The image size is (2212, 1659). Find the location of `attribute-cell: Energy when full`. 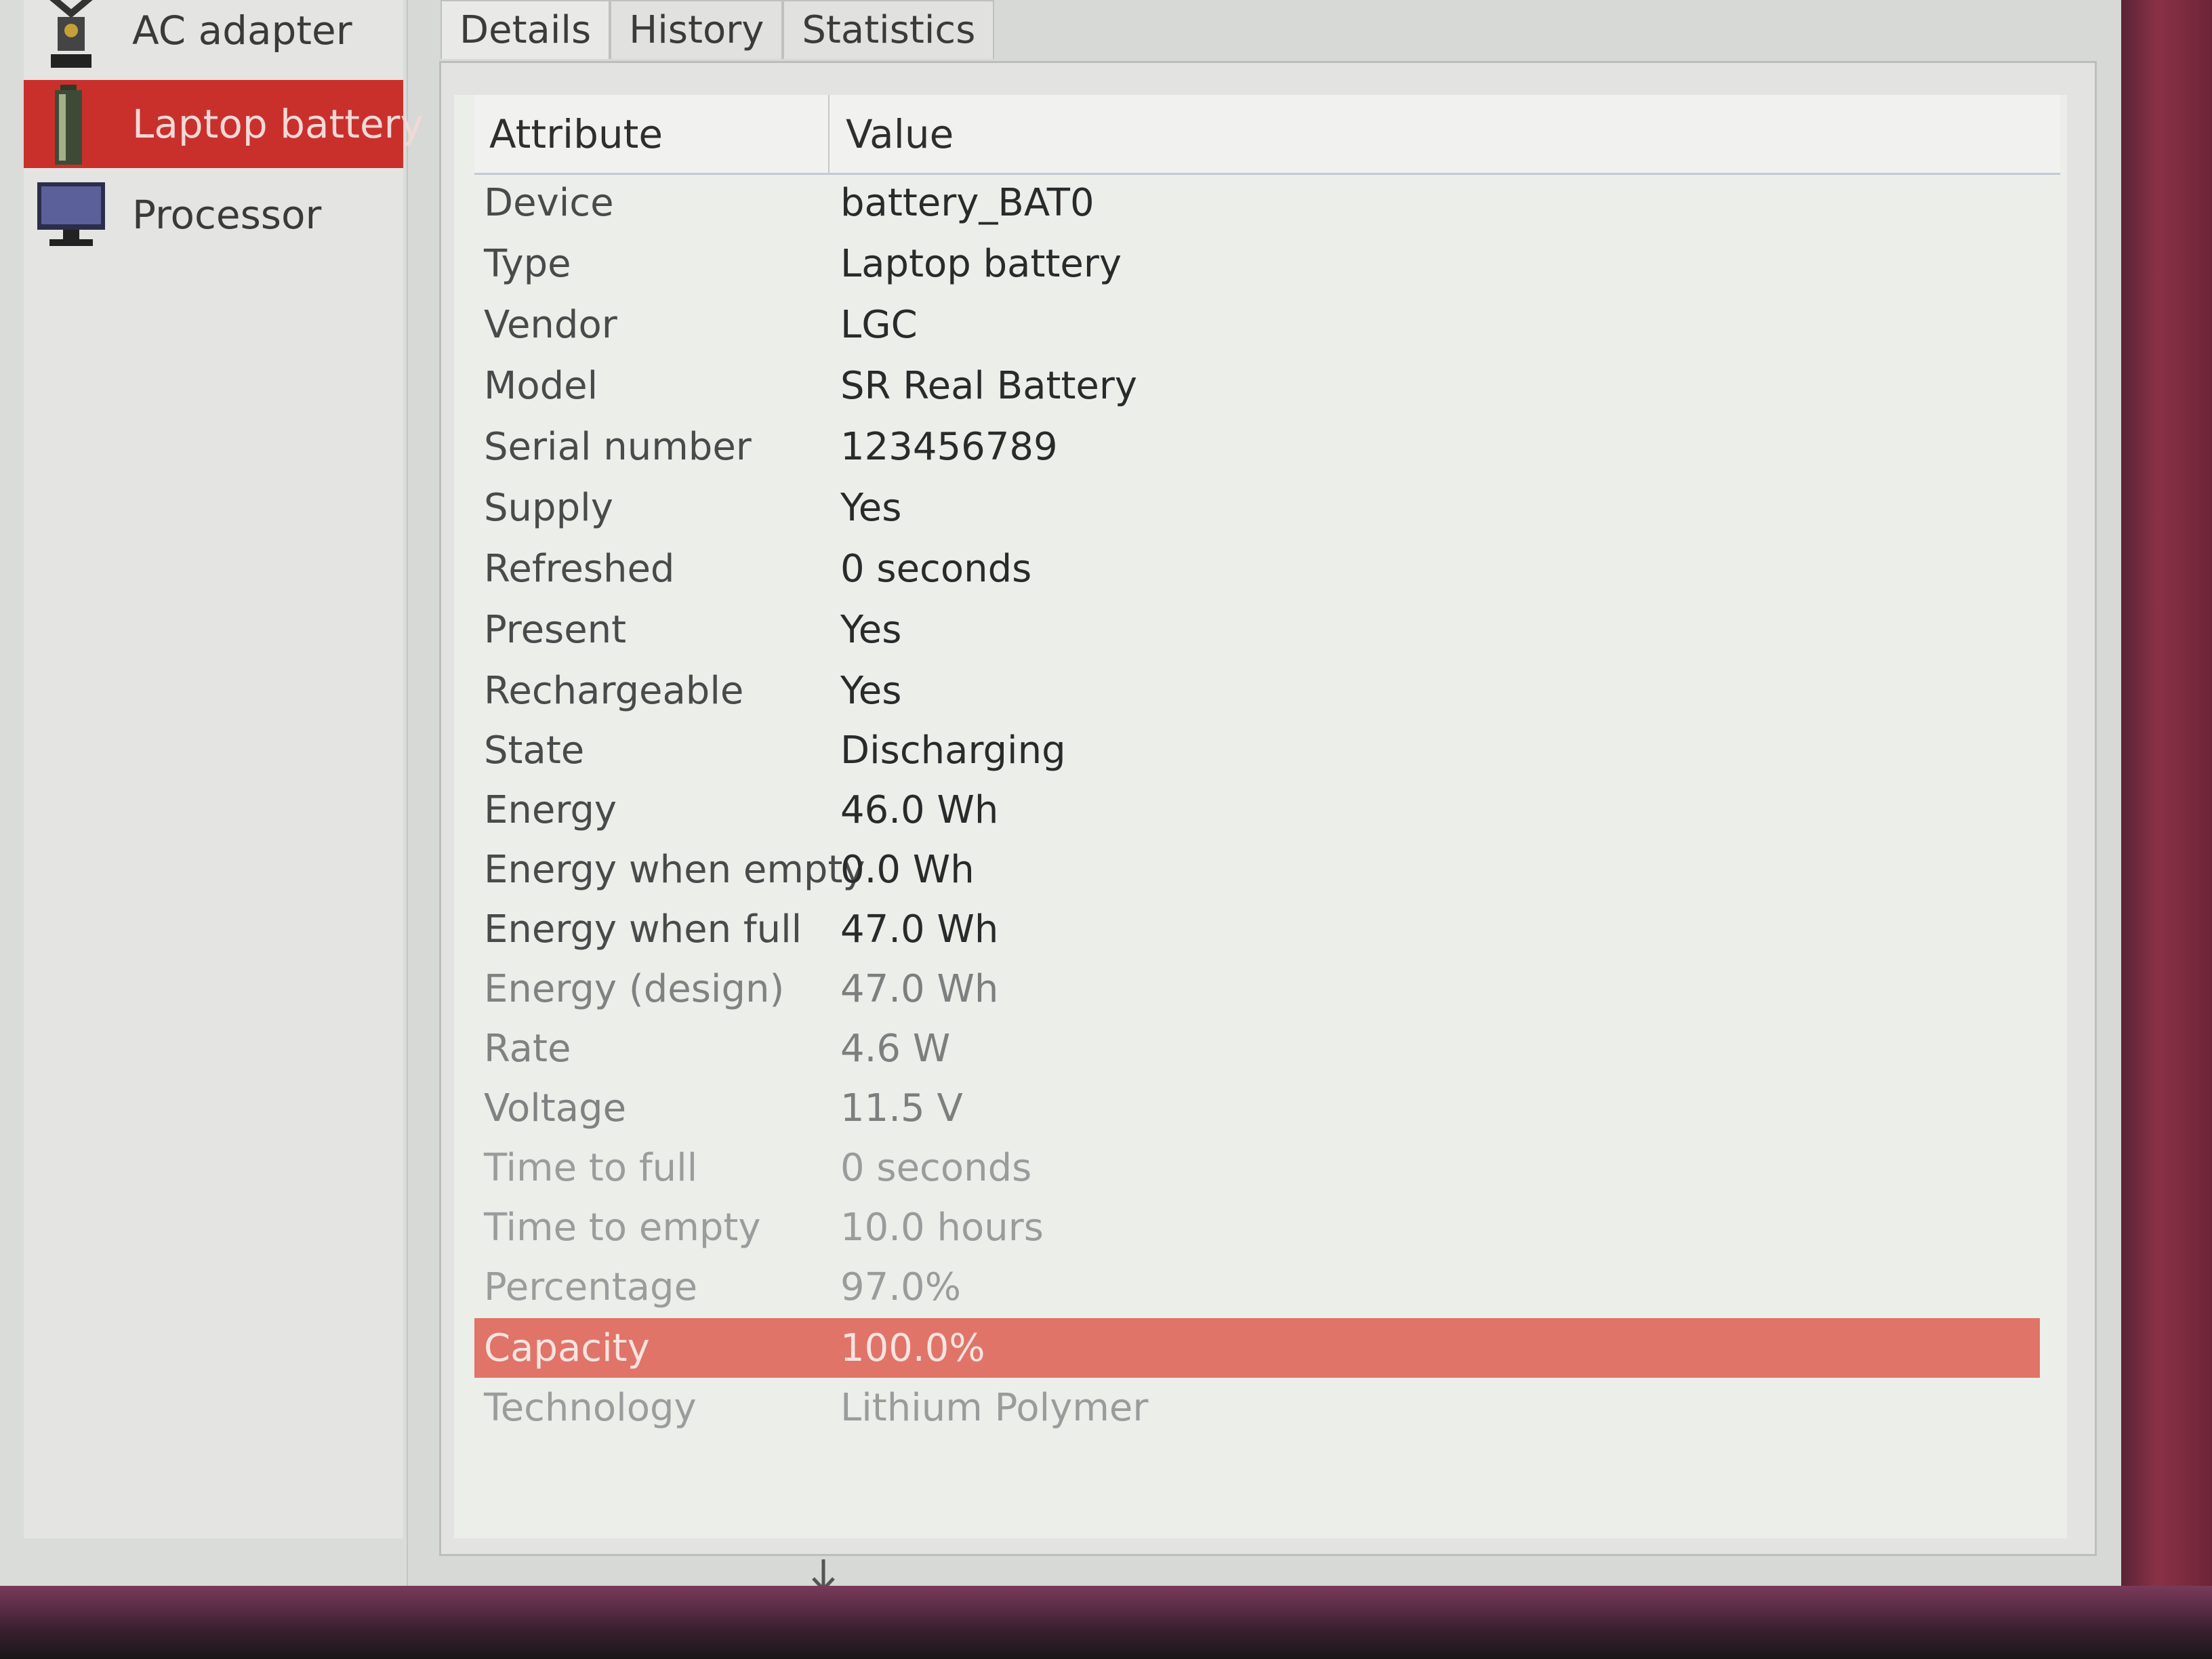

attribute-cell: Energy when full is located at coordinates (643, 929).